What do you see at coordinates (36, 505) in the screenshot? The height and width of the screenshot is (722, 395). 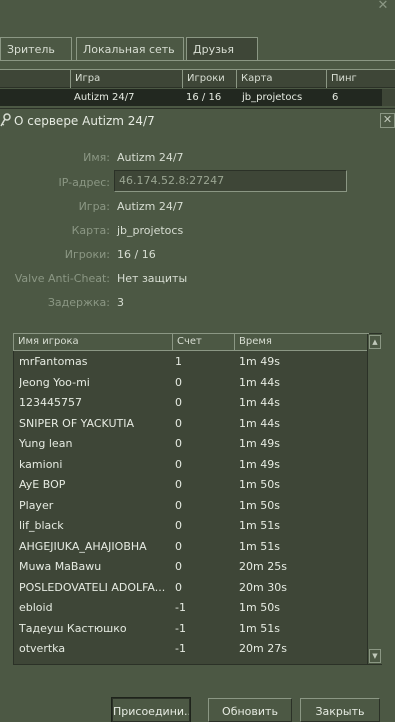 I see `player-name: Player` at bounding box center [36, 505].